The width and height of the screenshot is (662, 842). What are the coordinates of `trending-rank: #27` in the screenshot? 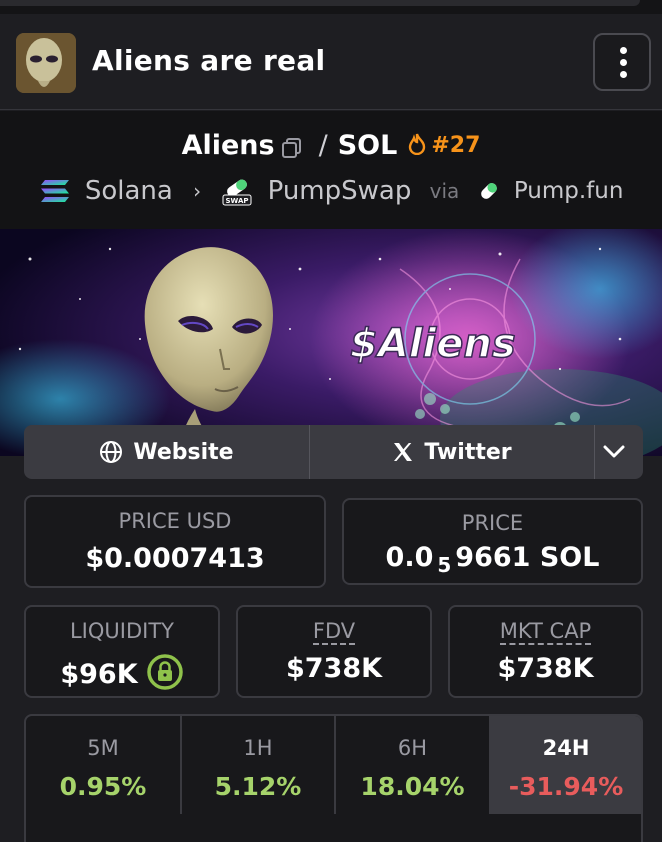 It's located at (443, 145).